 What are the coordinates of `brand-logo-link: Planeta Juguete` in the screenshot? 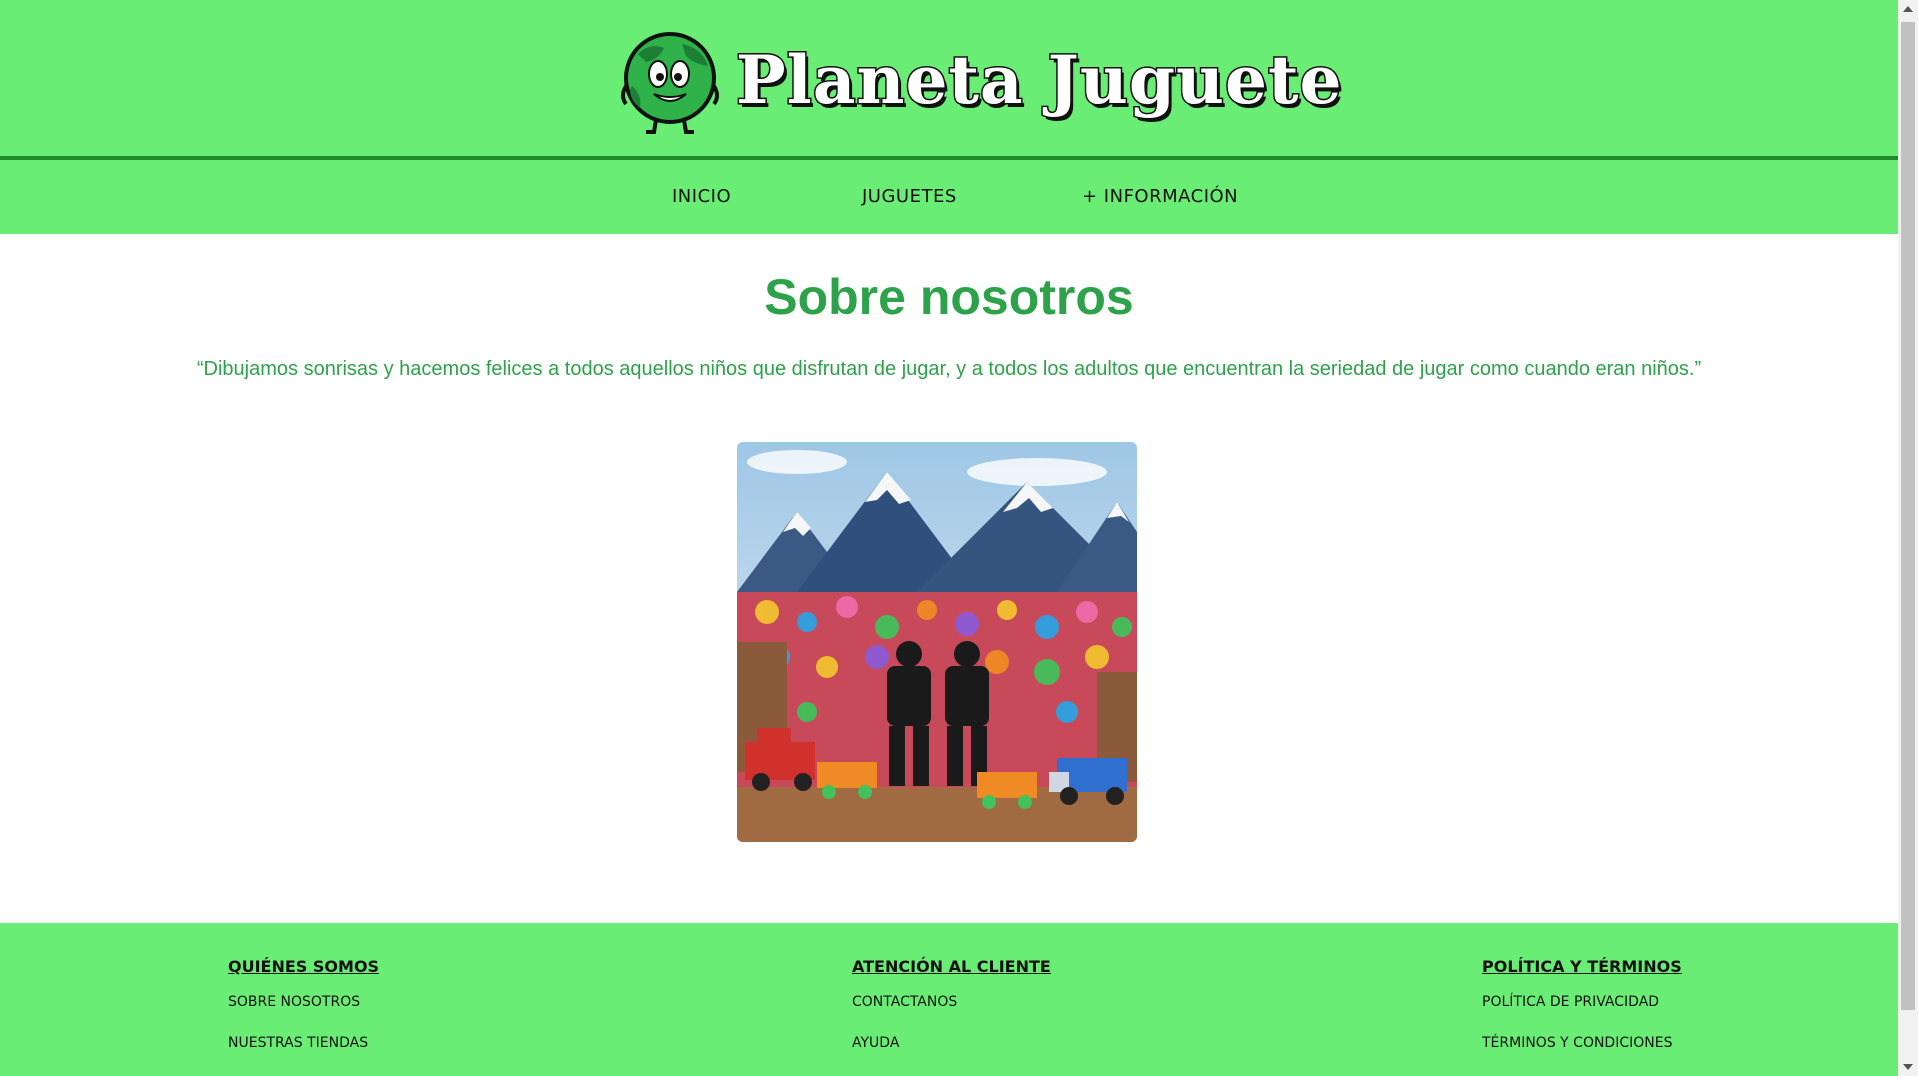 It's located at (980, 80).